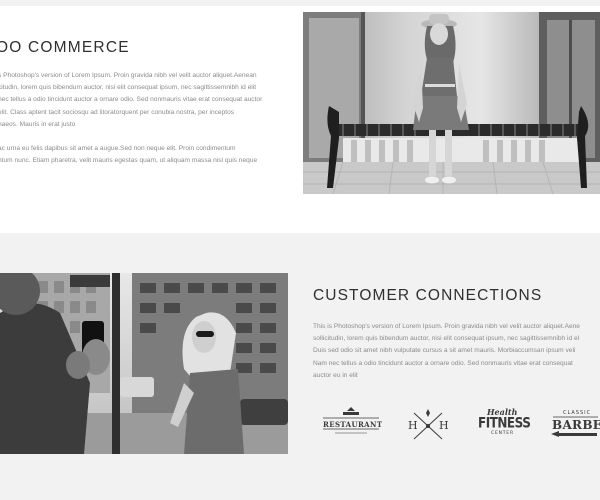 The height and width of the screenshot is (500, 600). What do you see at coordinates (428, 425) in the screenshot?
I see `hh-crossed-logo: H H` at bounding box center [428, 425].